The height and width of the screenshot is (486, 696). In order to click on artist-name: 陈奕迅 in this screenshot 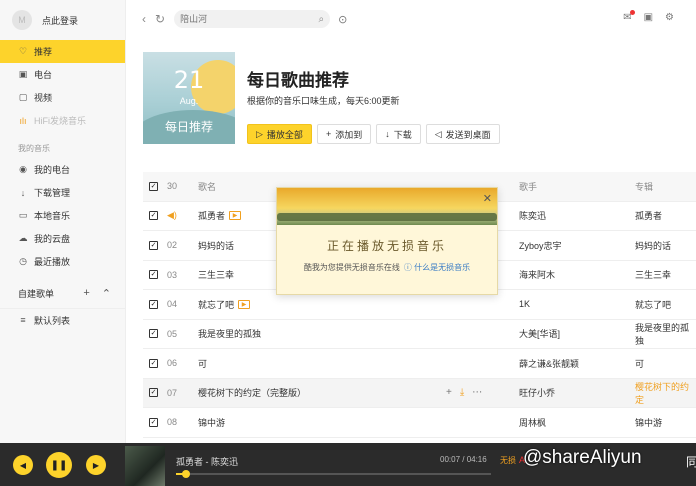, I will do `click(532, 215)`.